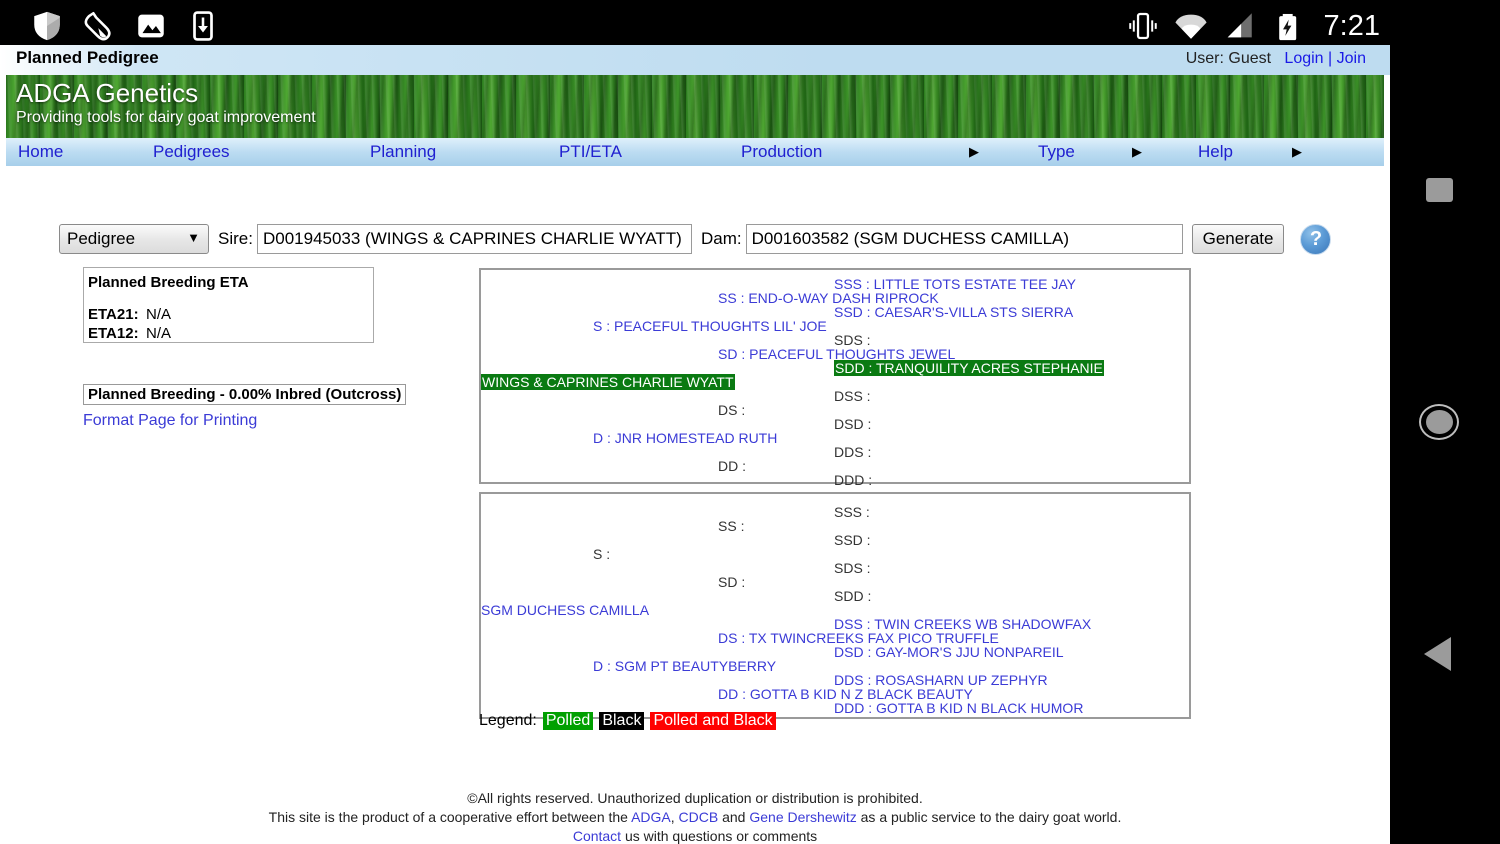 Image resolution: width=1500 pixels, height=844 pixels. I want to click on pedigree-entry: SSD : CAESAR'S-VILLA STS SIERRA, so click(953, 312).